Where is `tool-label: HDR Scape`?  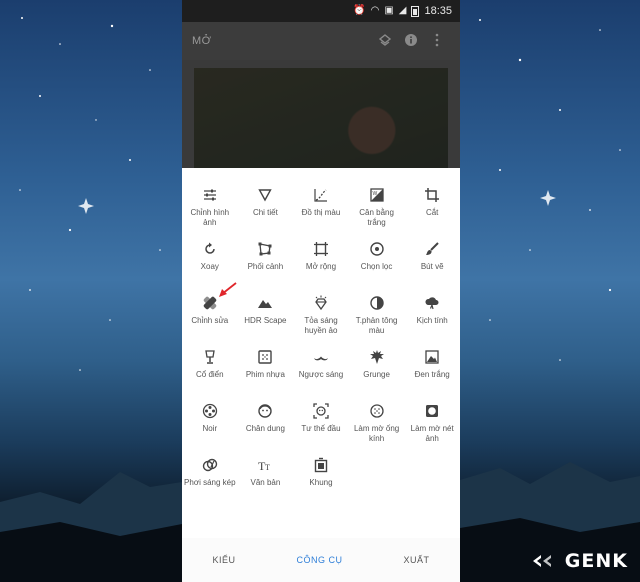 tool-label: HDR Scape is located at coordinates (265, 320).